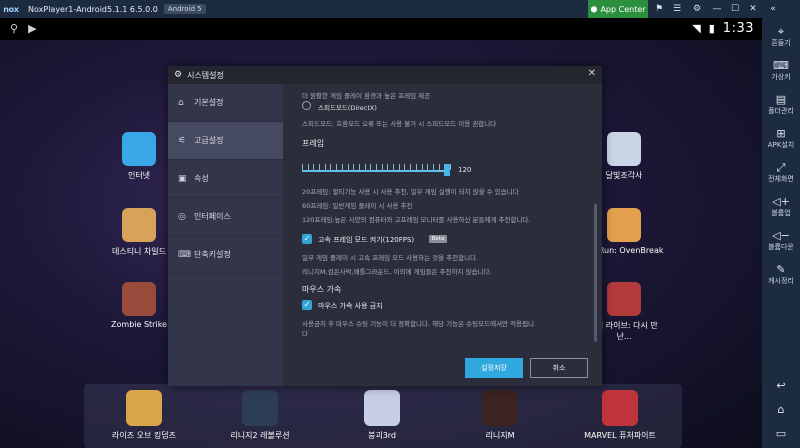 This screenshot has width=800, height=448. What do you see at coordinates (178, 75) in the screenshot?
I see `settings-gear-icon: ⚙` at bounding box center [178, 75].